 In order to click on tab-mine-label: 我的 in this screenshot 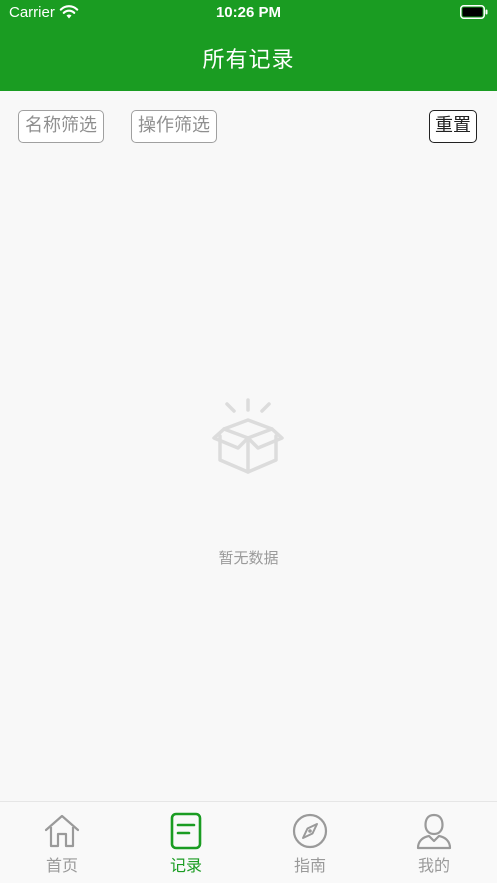, I will do `click(433, 865)`.